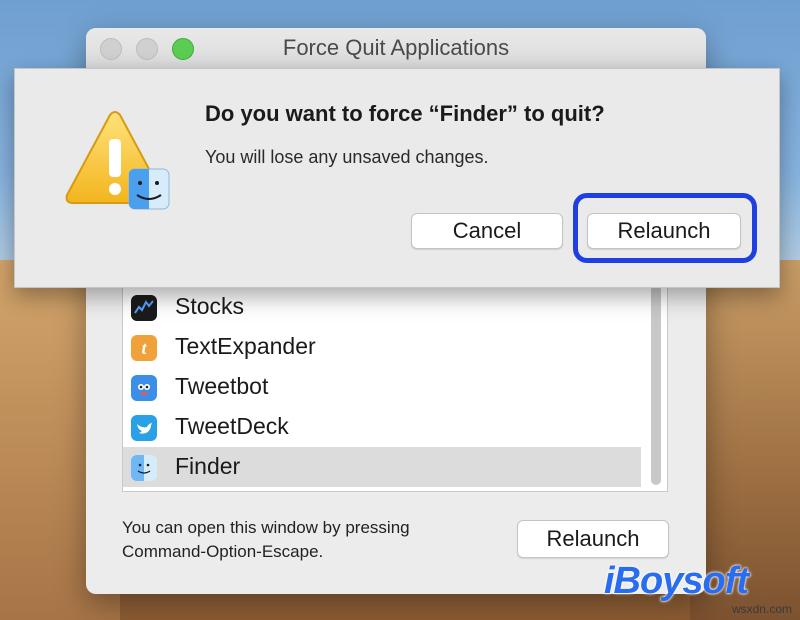 Image resolution: width=800 pixels, height=620 pixels. I want to click on finder-icon, so click(144, 468).